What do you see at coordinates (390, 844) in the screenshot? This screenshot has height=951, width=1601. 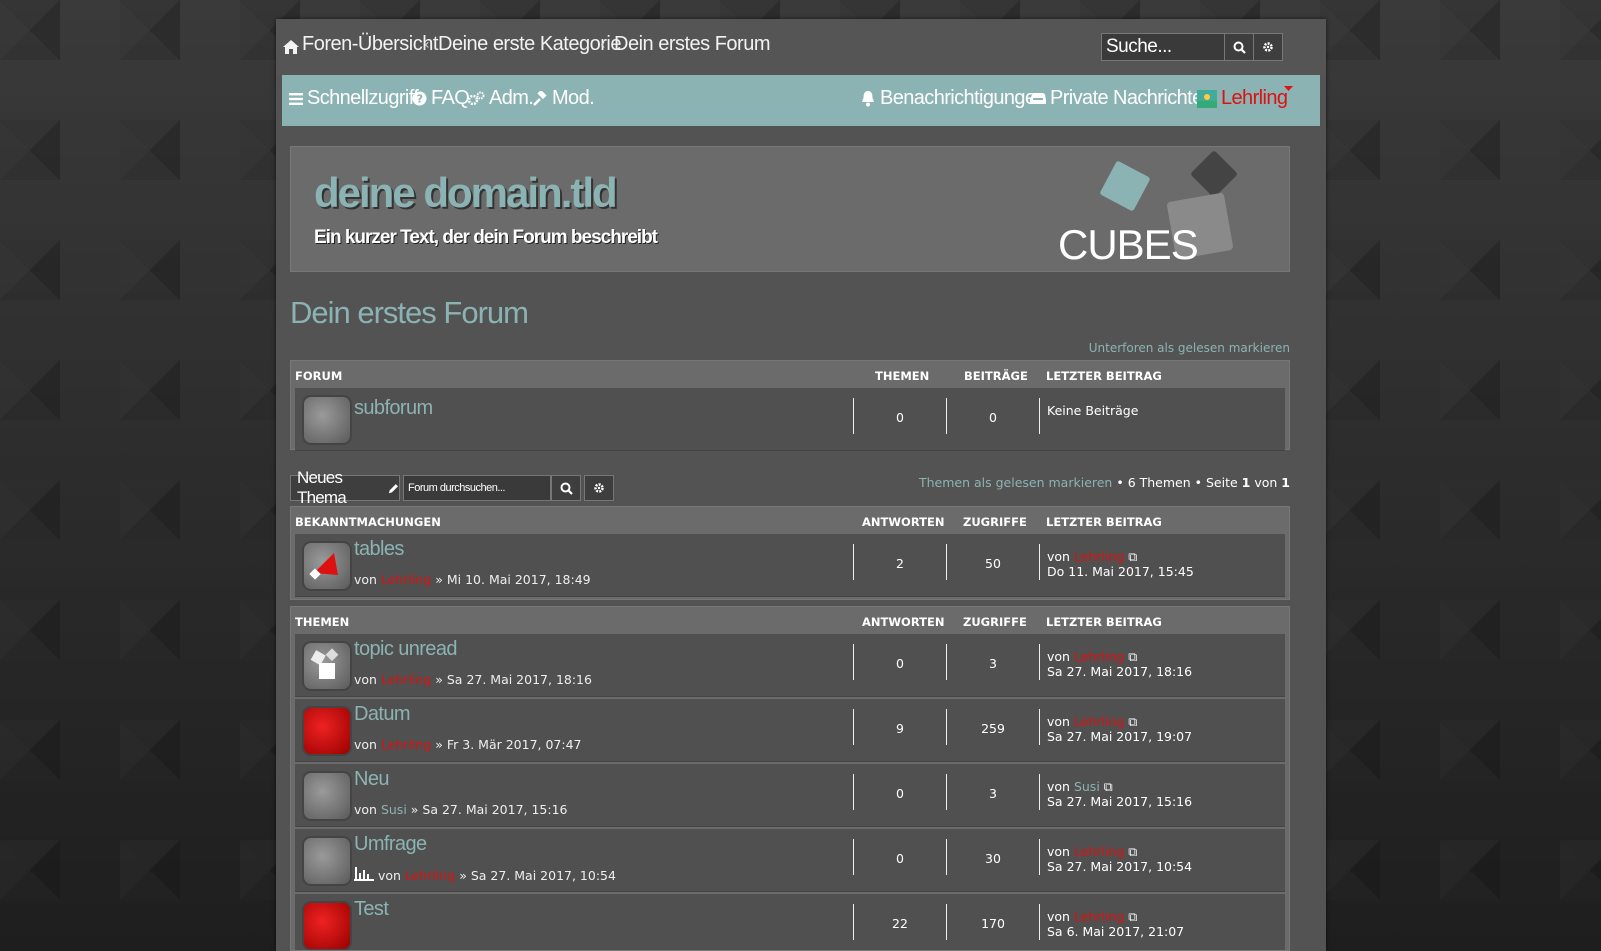 I see `topic-title: Umfrage` at bounding box center [390, 844].